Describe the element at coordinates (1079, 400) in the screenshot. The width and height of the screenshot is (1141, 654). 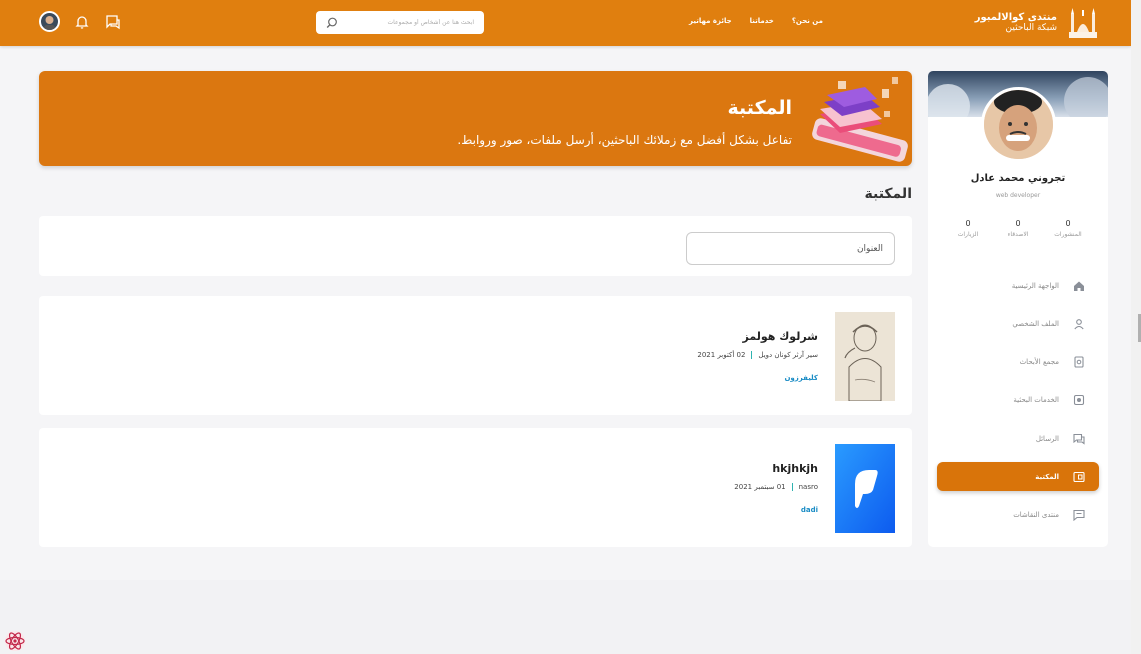
I see `services-icon` at that location.